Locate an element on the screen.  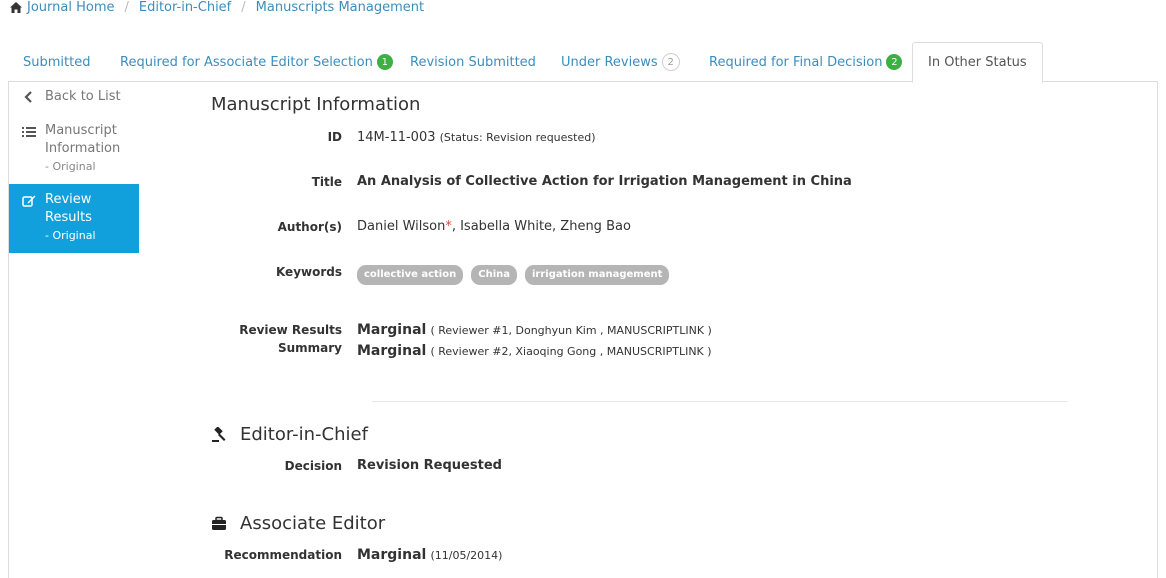
chevron-left-icon is located at coordinates (28, 97).